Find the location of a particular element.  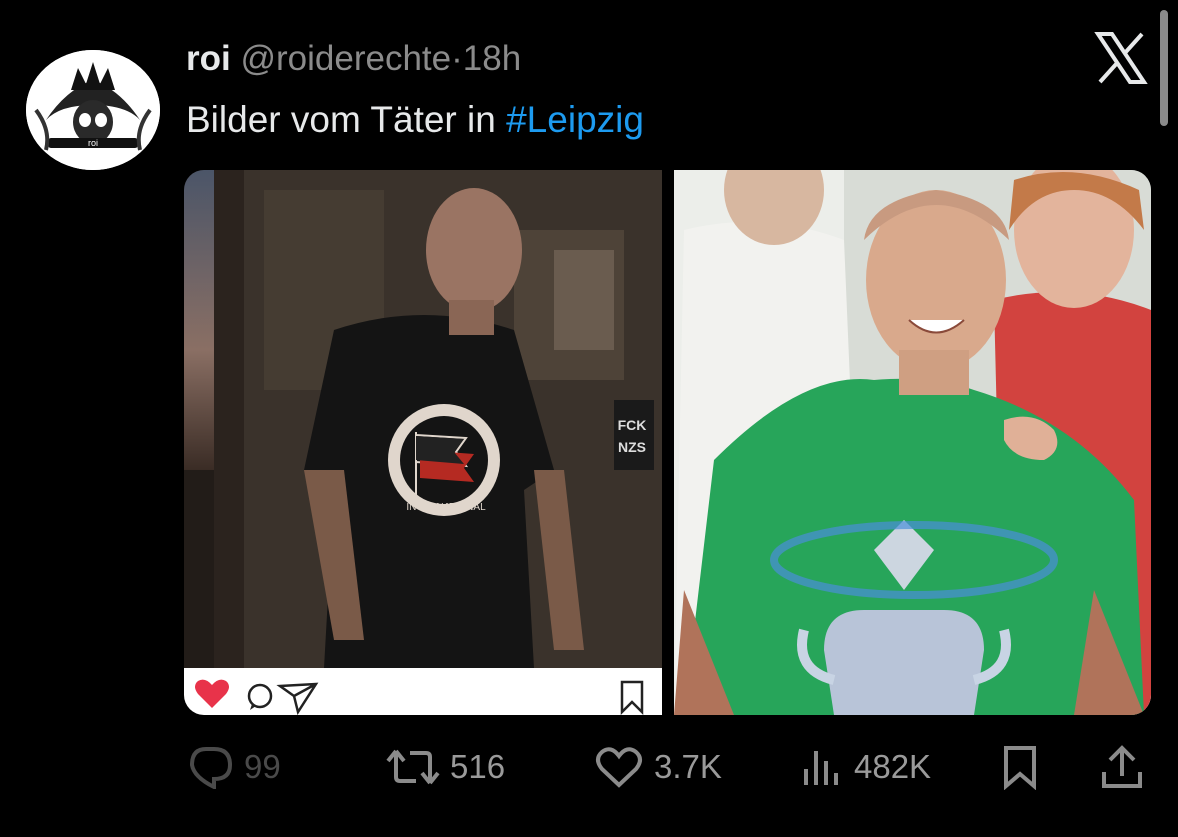

comment-icon is located at coordinates (260, 696).